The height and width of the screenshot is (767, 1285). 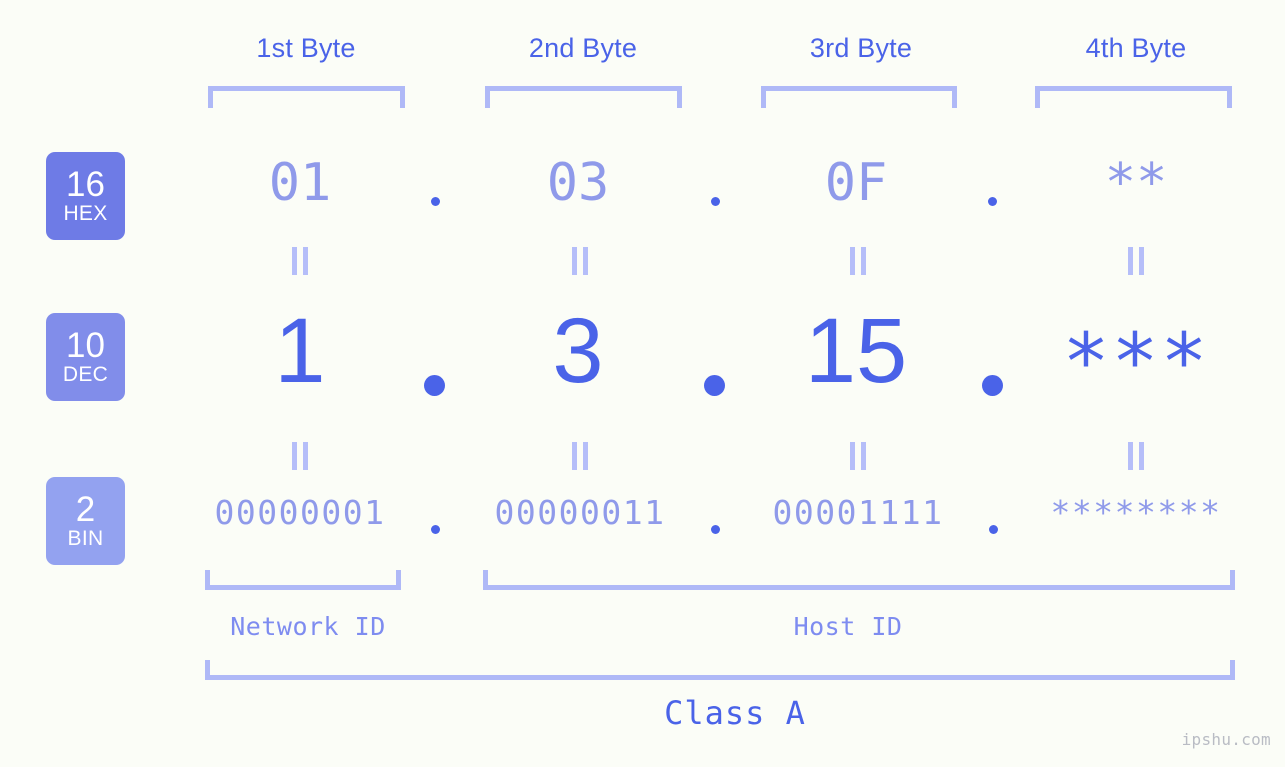 I want to click on host-id-label: Host ID, so click(x=848, y=626).